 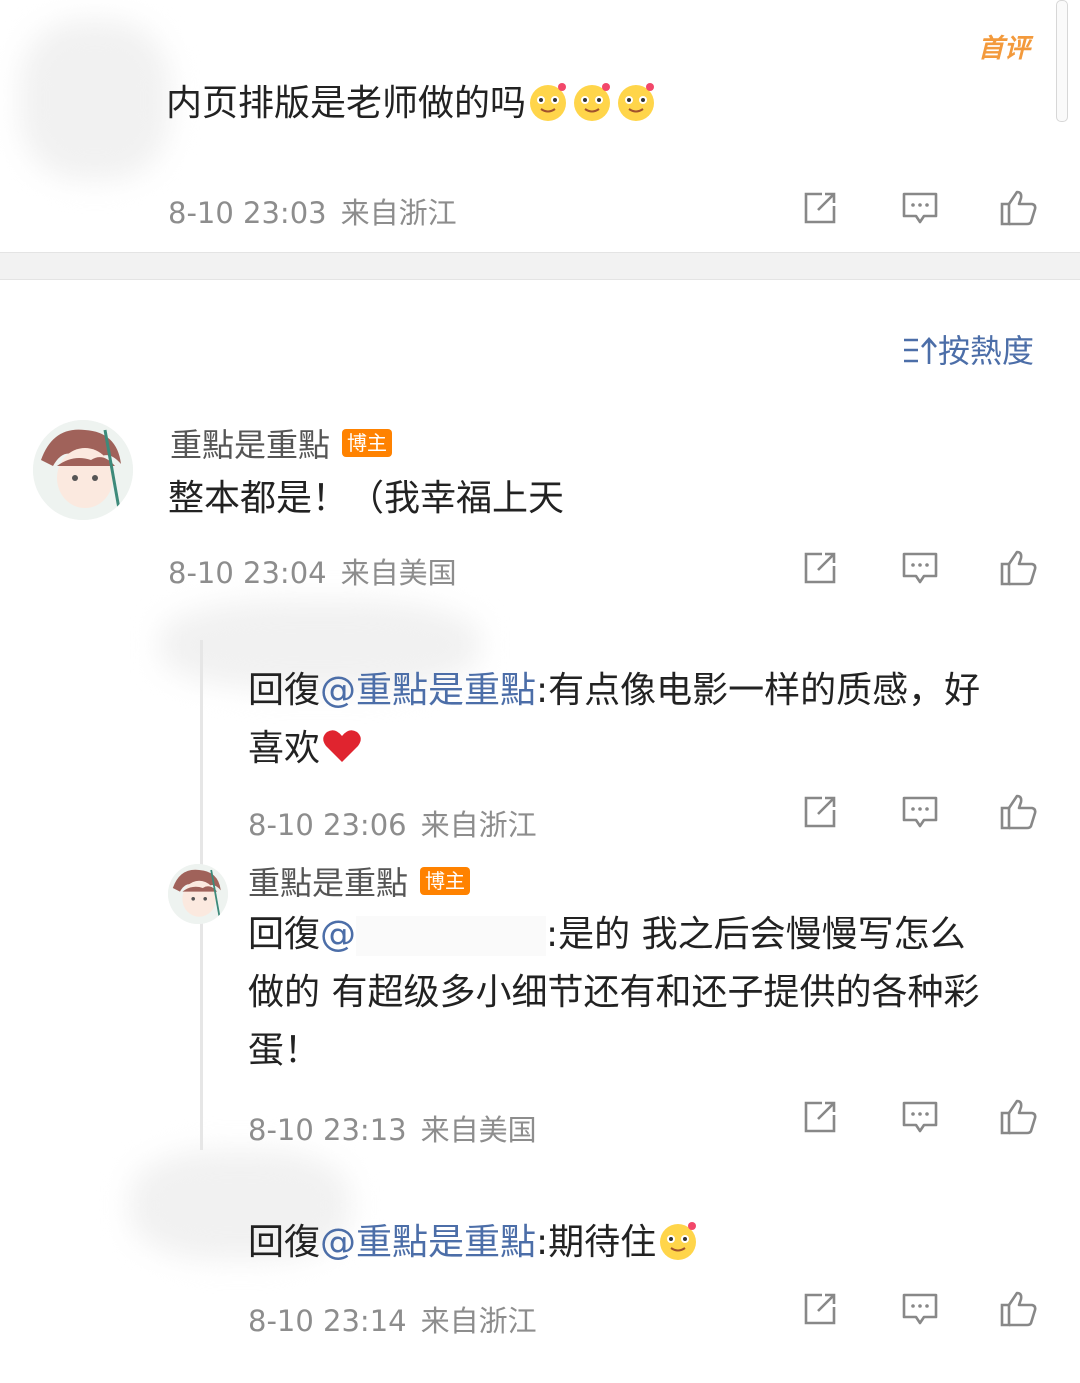 I want to click on comment-meta: 8-10 23:03 来自浙江, so click(x=312, y=211).